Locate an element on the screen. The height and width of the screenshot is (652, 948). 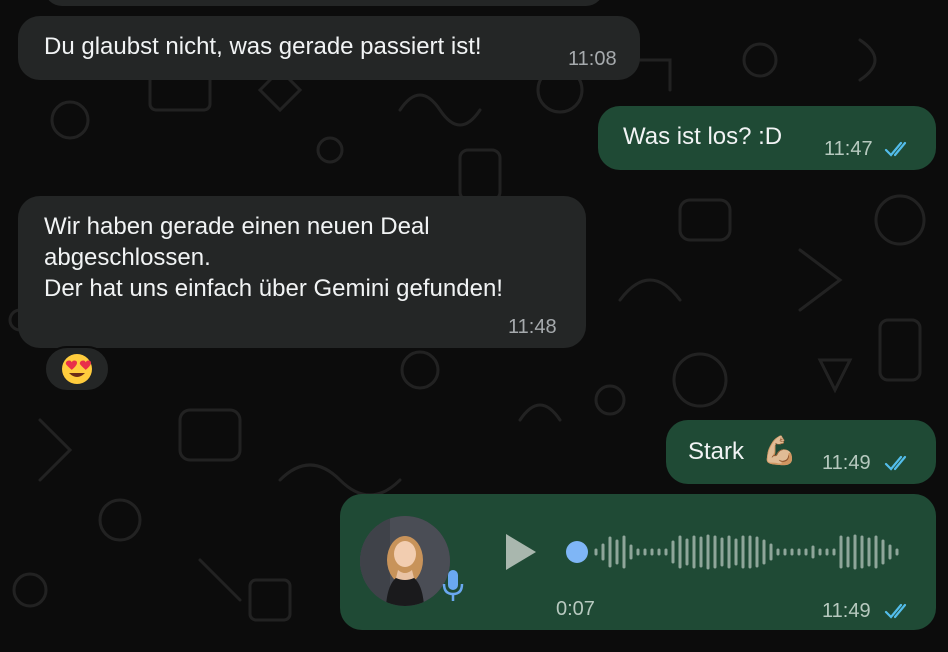
voice-duration: 0:07 is located at coordinates (575, 609).